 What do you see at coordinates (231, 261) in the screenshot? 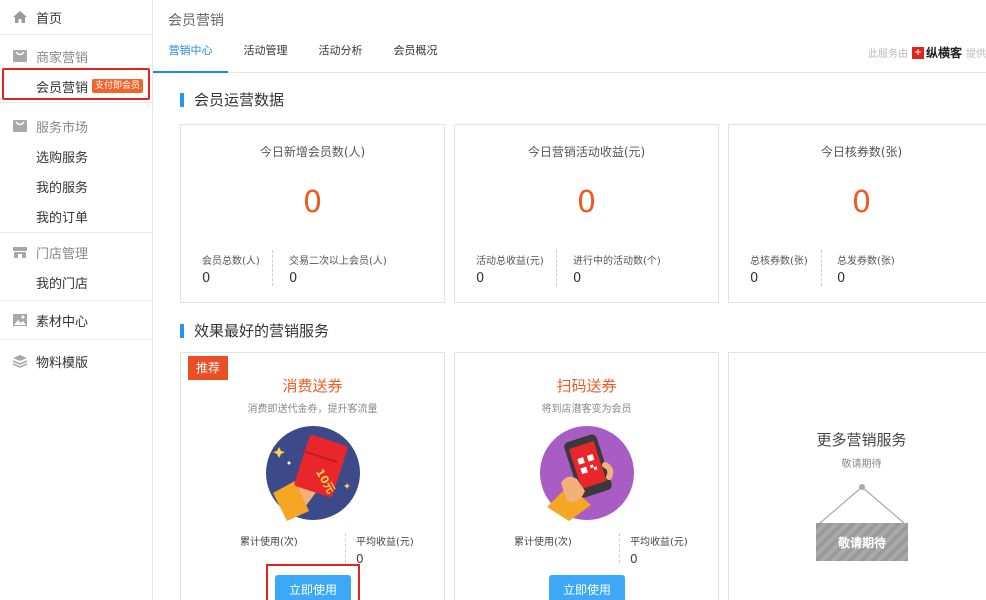
I see `stat-sub-label: 会员总数(人)` at bounding box center [231, 261].